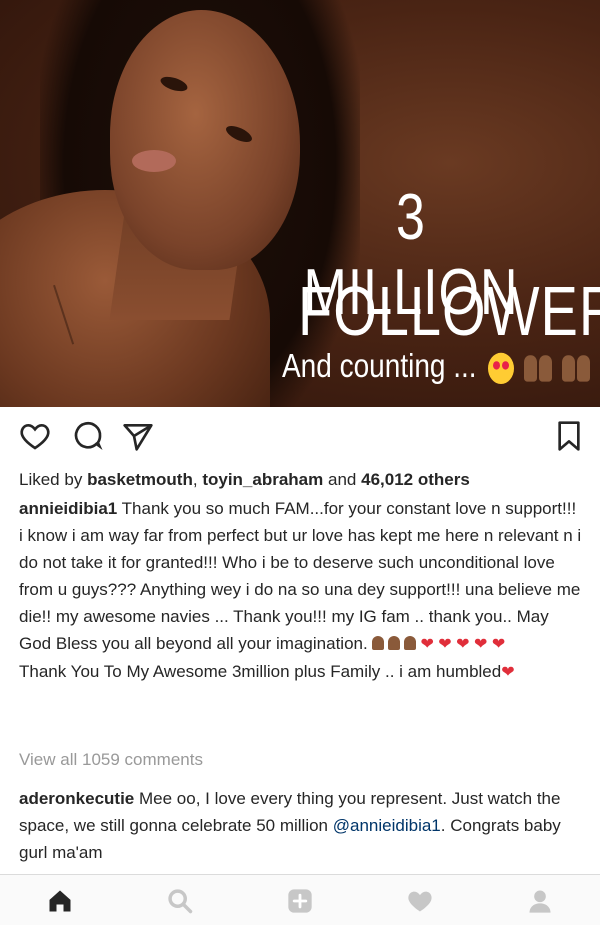 This screenshot has width=600, height=925. I want to click on home-icon, so click(60, 901).